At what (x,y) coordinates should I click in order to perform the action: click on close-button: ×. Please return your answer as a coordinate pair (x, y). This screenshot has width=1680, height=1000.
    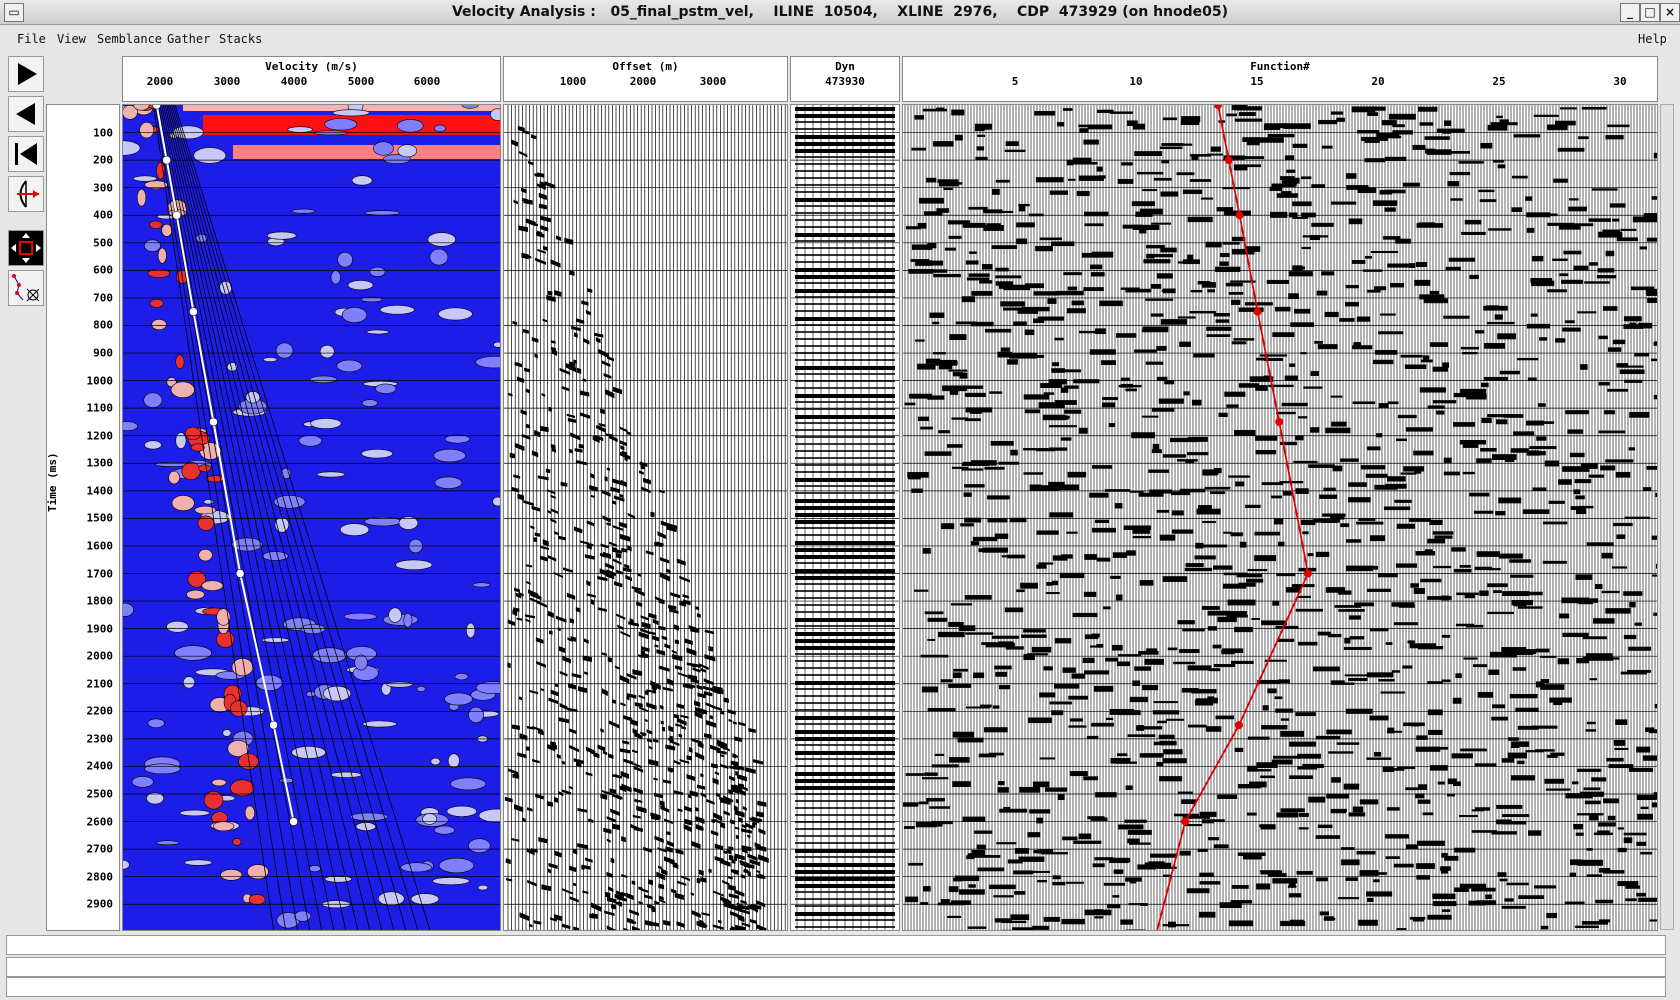
    Looking at the image, I should click on (1670, 12).